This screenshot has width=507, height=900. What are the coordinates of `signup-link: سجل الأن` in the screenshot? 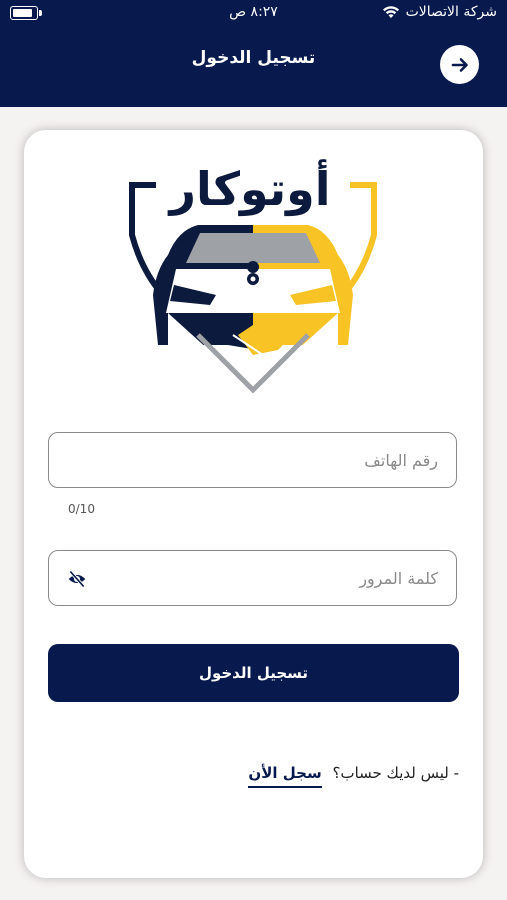 It's located at (285, 776).